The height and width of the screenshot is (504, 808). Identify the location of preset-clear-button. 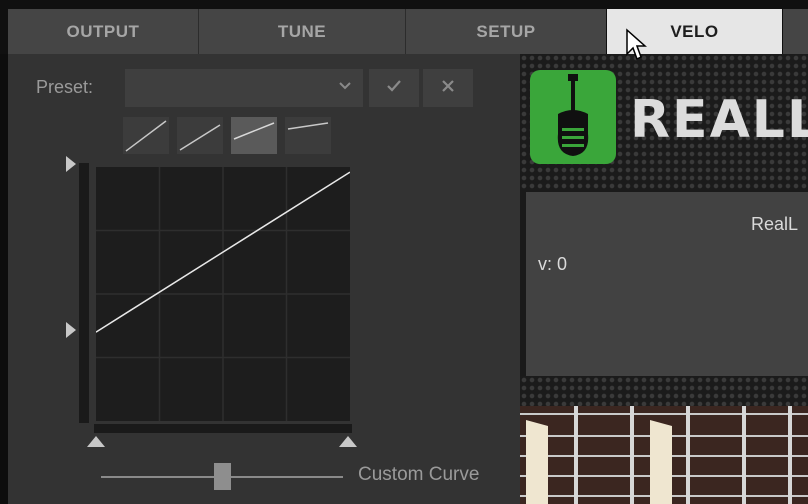
(448, 88).